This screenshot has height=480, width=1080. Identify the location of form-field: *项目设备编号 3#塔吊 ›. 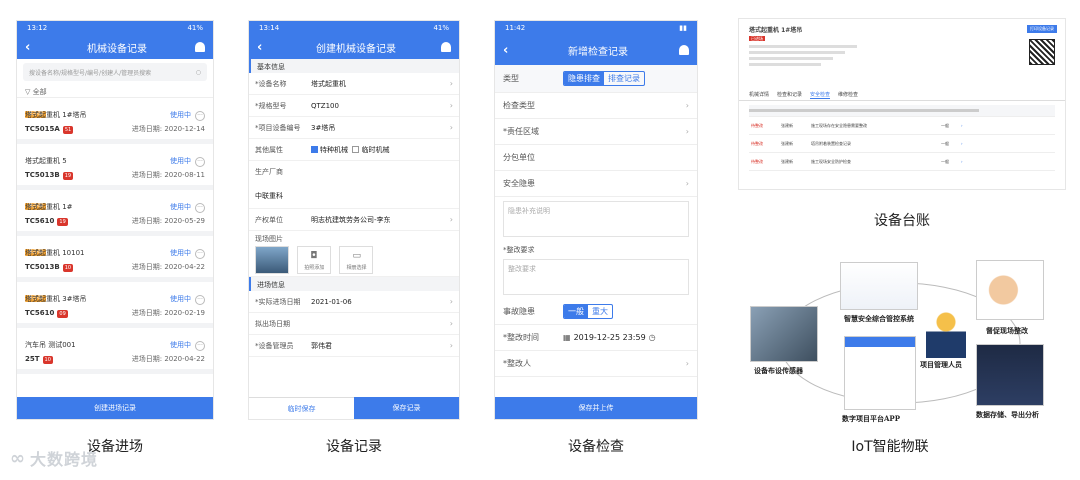
(354, 128).